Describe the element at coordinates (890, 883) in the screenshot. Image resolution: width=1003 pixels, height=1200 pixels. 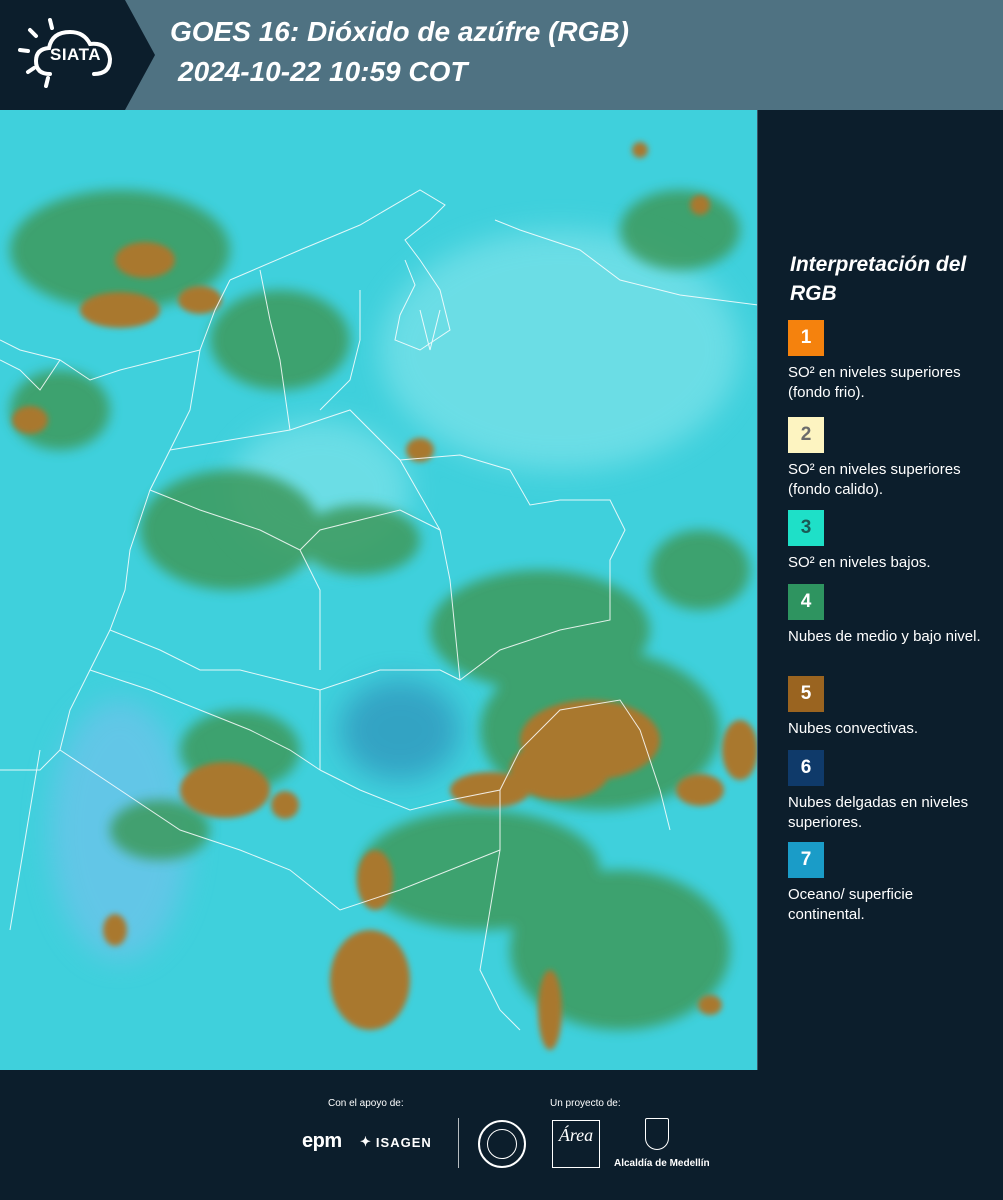
I see `legend-item-7: 7 Oceano/ superficie continental.` at that location.